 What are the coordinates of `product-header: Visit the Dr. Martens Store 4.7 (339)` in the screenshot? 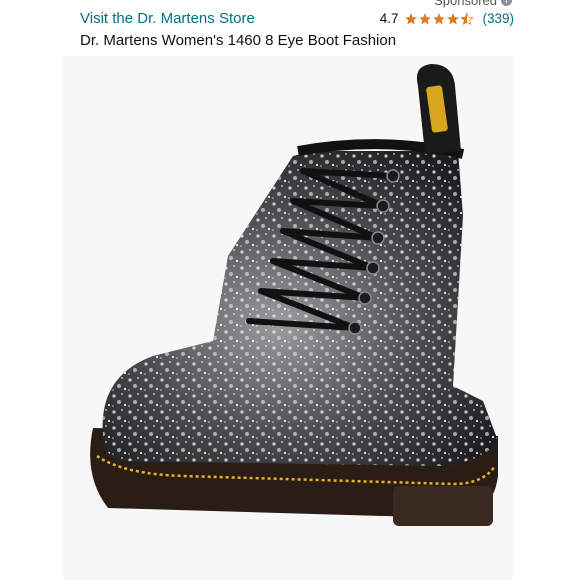 It's located at (297, 18).